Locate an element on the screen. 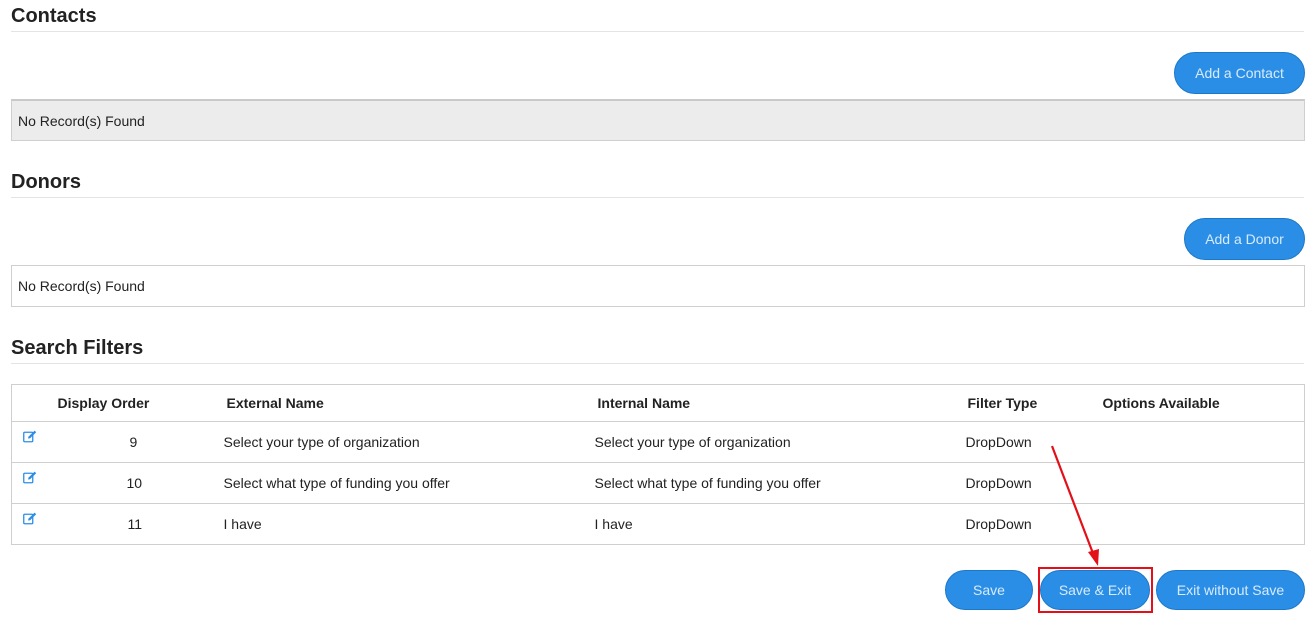 The image size is (1314, 627). contacts-empty-text: No Record(s) Found is located at coordinates (81, 120).